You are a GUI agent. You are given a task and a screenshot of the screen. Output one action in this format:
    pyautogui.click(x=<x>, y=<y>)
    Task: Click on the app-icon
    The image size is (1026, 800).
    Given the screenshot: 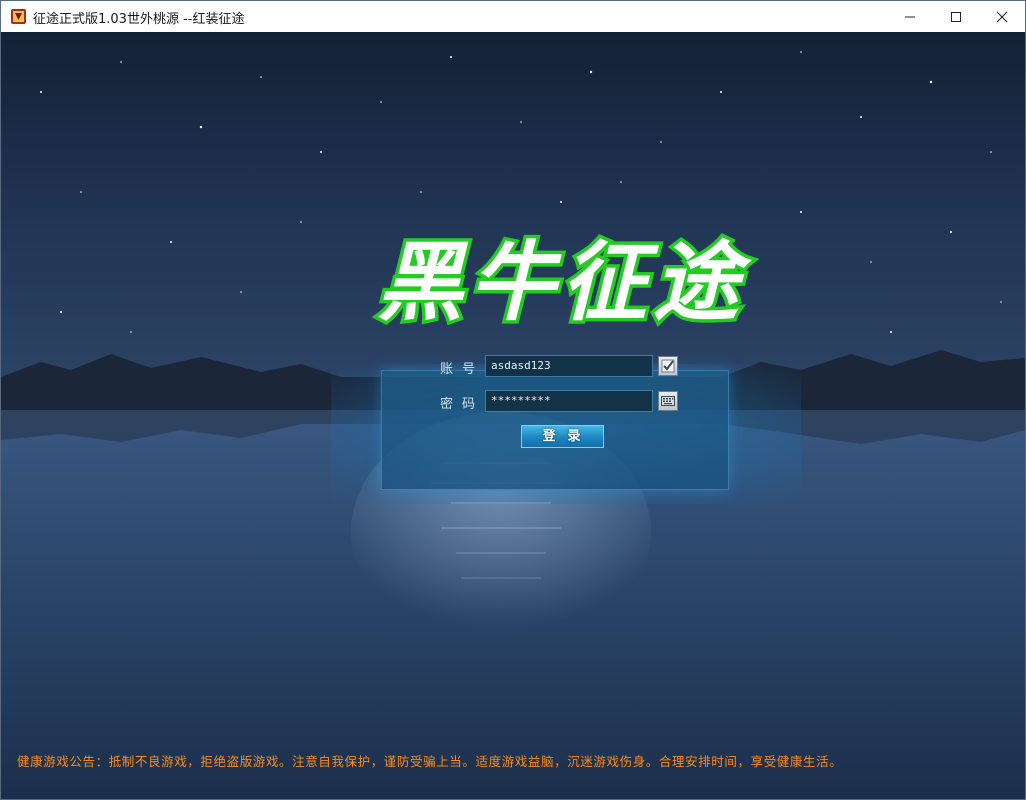 What is the action you would take?
    pyautogui.click(x=18, y=16)
    